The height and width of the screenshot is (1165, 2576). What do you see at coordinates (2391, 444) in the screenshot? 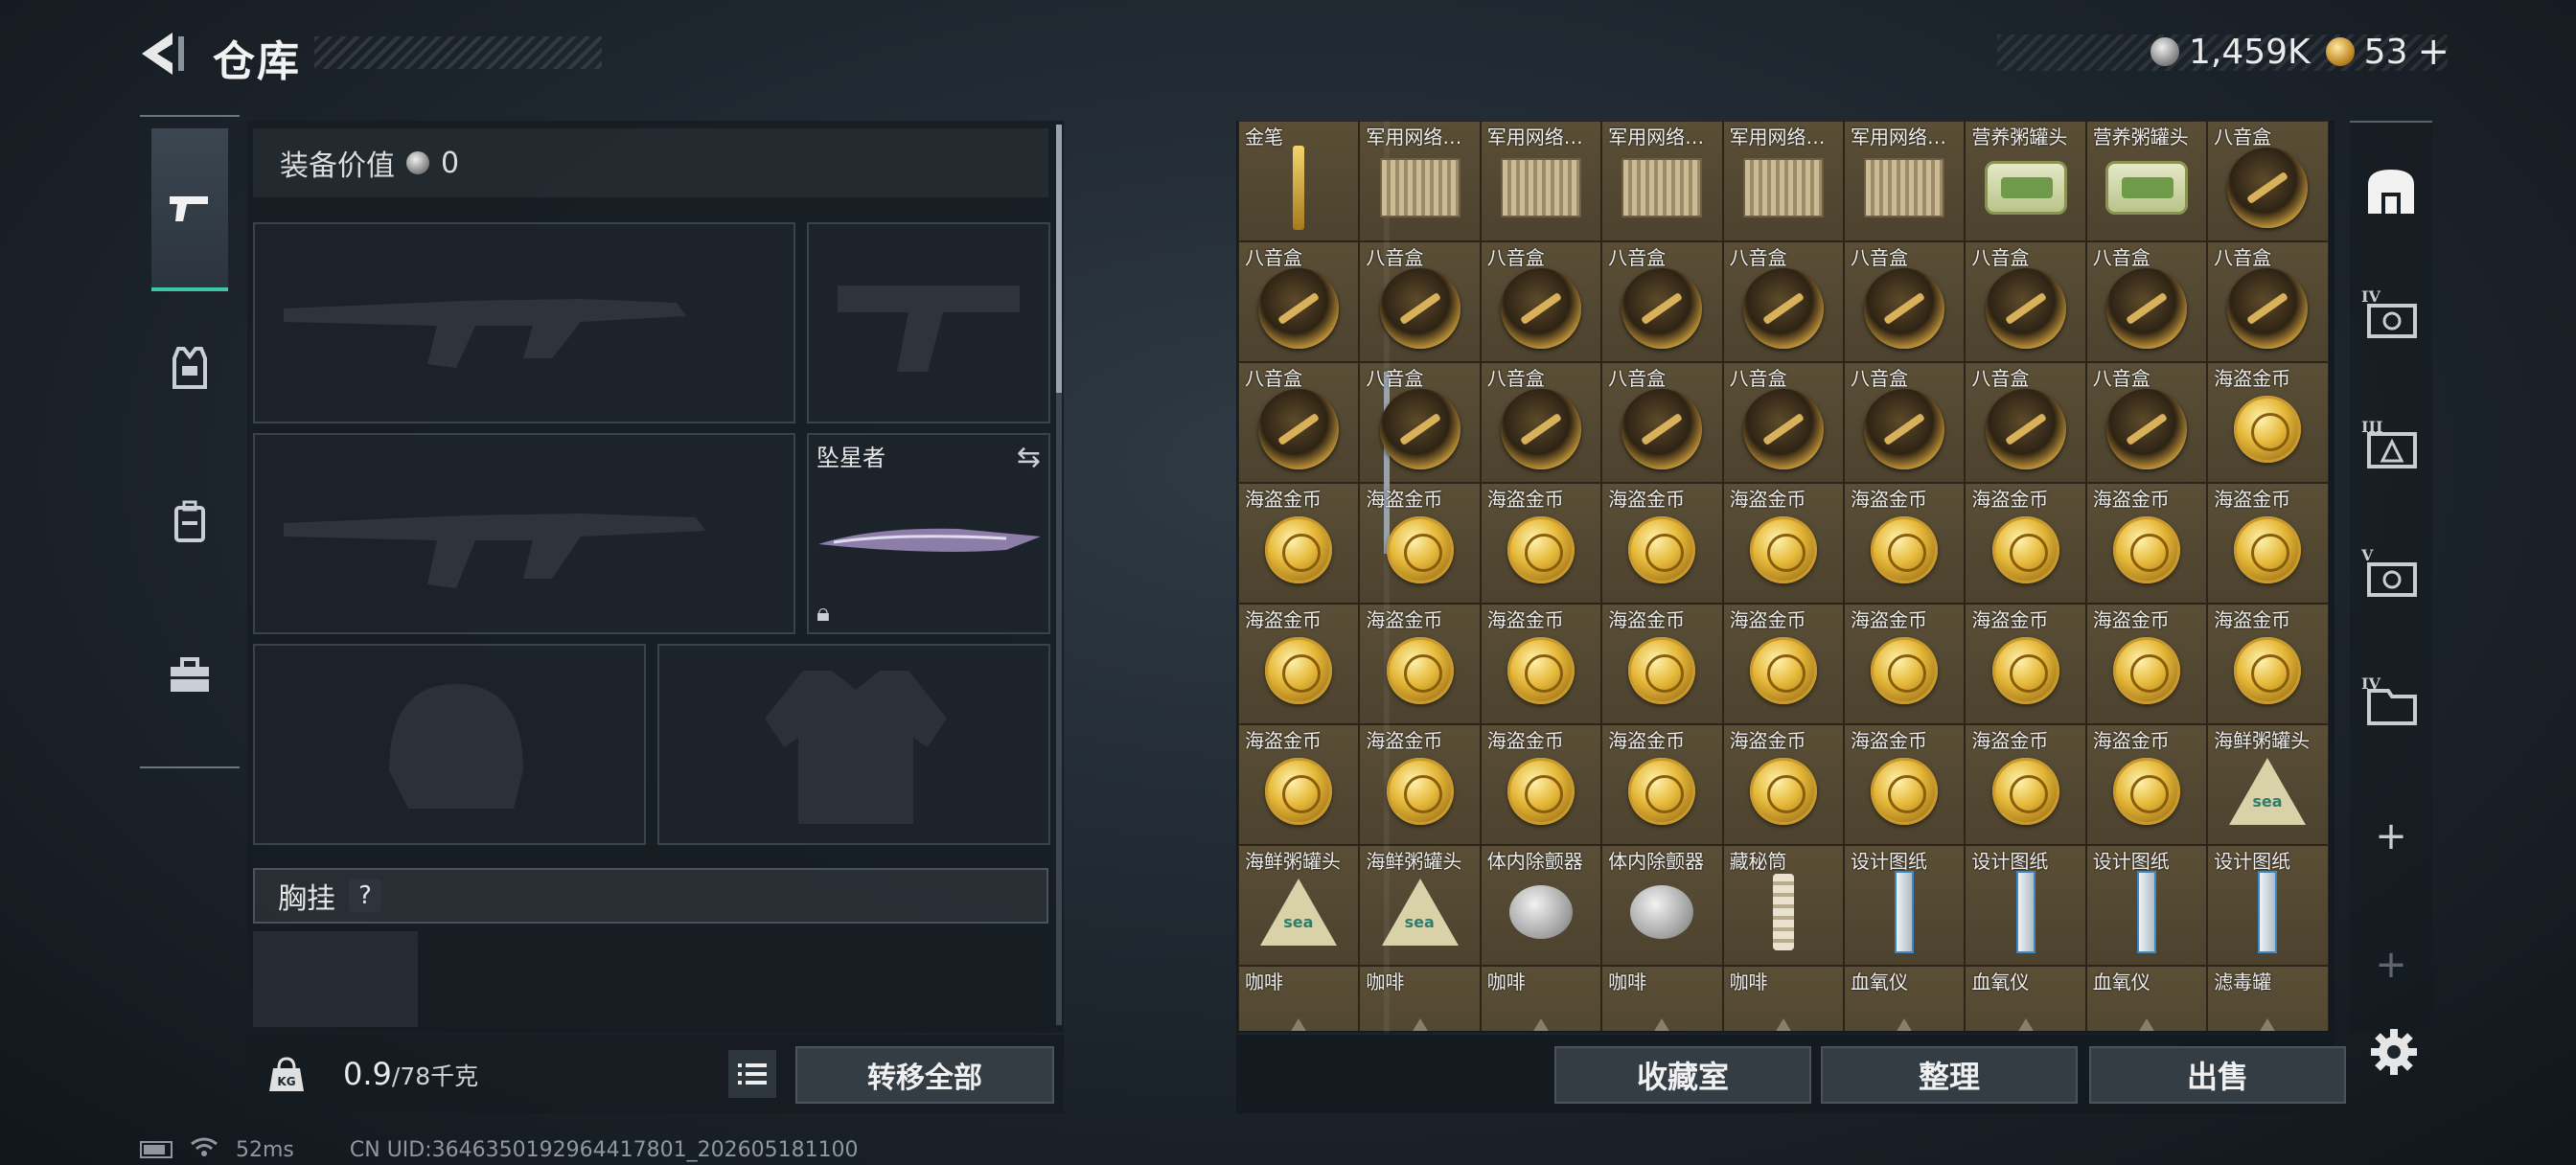
I see `tab-storage-iii: III` at bounding box center [2391, 444].